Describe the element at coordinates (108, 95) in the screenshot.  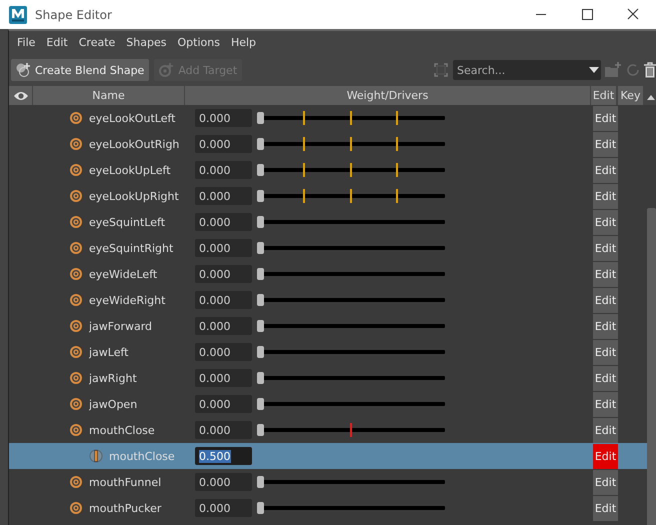
I see `column-header: Name` at that location.